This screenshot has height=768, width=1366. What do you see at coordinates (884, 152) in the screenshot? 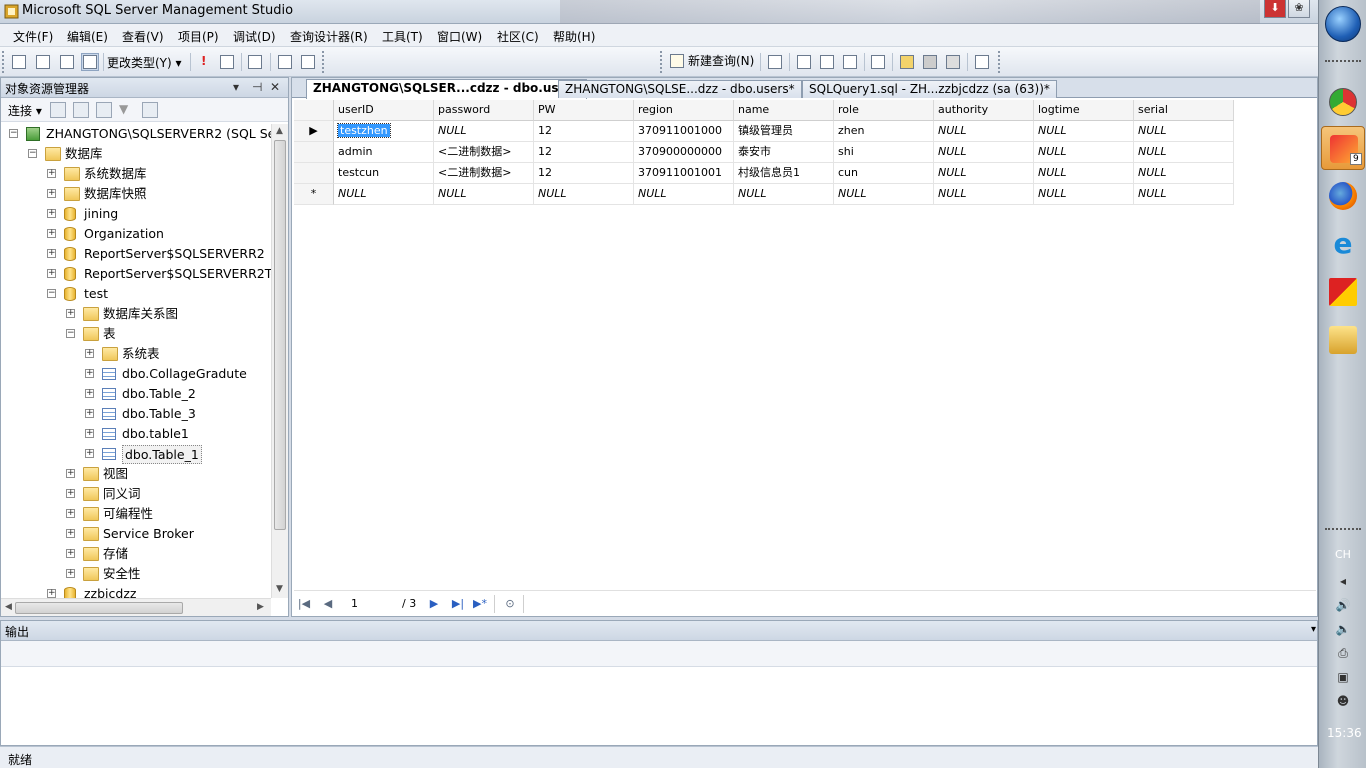
I see `grid-cell: shi` at bounding box center [884, 152].